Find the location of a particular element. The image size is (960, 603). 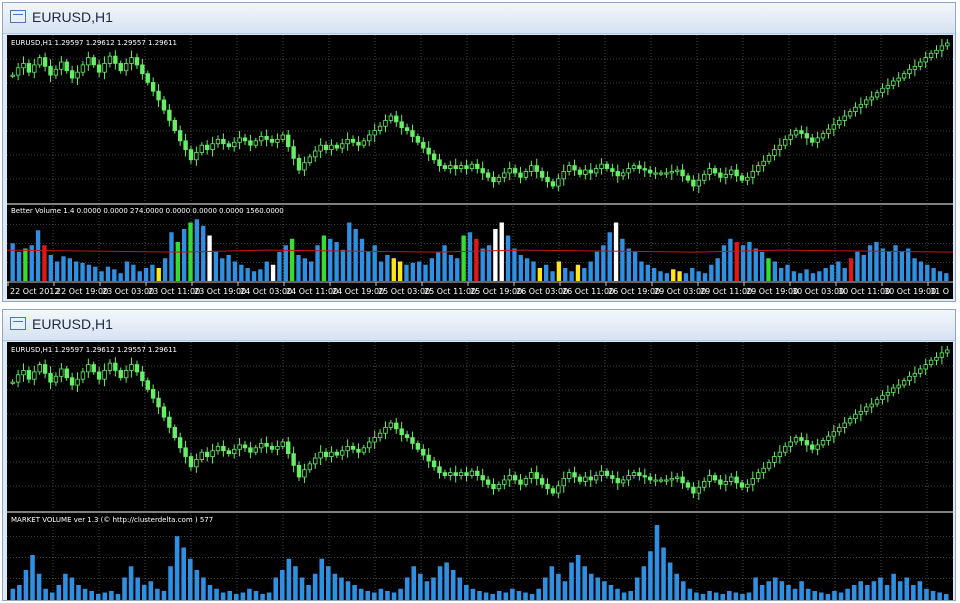

axis-tick-label: 30 Oct 03:00 is located at coordinates (818, 291).